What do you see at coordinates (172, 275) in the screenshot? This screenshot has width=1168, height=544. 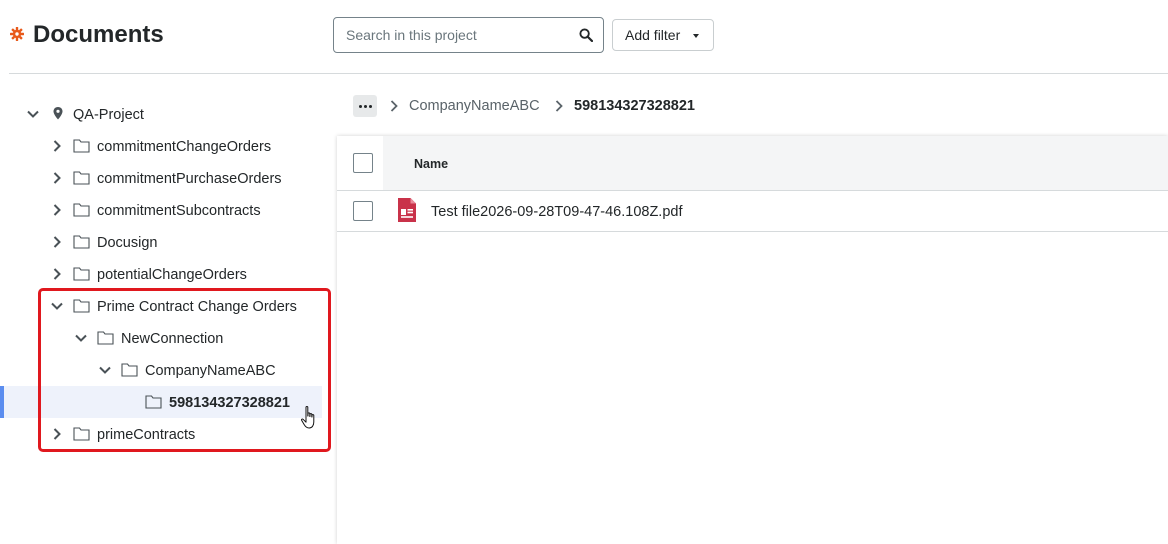 I see `tree-item-label: potentialChangeOrders` at bounding box center [172, 275].